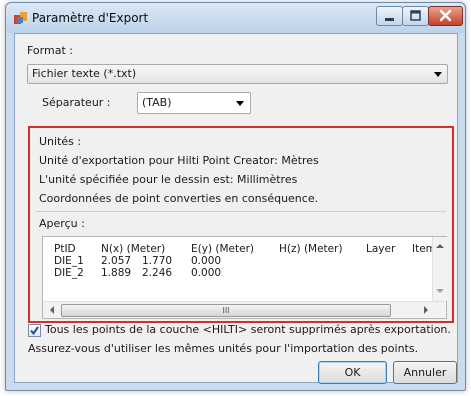 The height and width of the screenshot is (396, 471). What do you see at coordinates (422, 249) in the screenshot?
I see `column-header: Item Nc` at bounding box center [422, 249].